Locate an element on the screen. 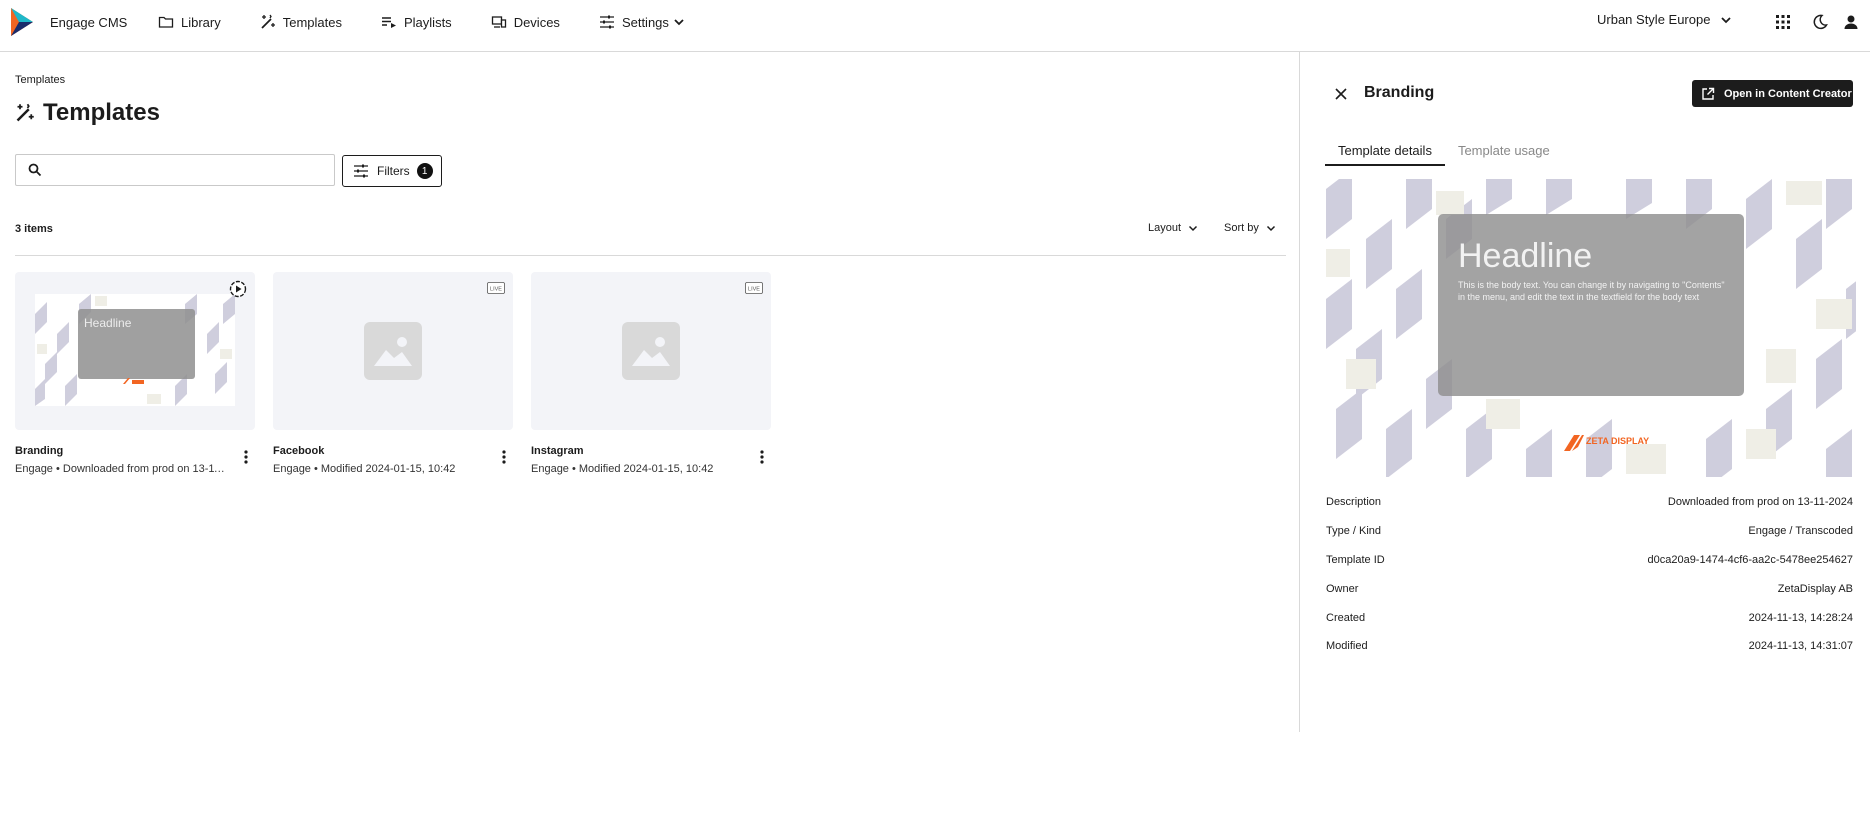  search-icon is located at coordinates (35, 170).